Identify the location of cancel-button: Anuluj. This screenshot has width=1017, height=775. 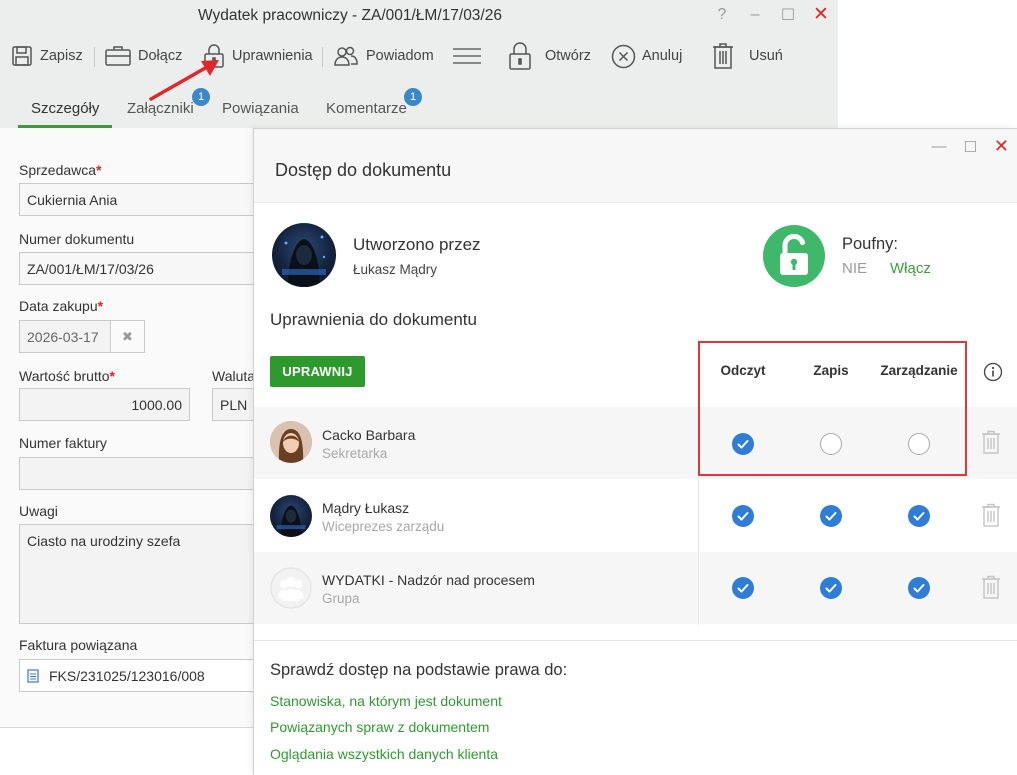
(646, 56).